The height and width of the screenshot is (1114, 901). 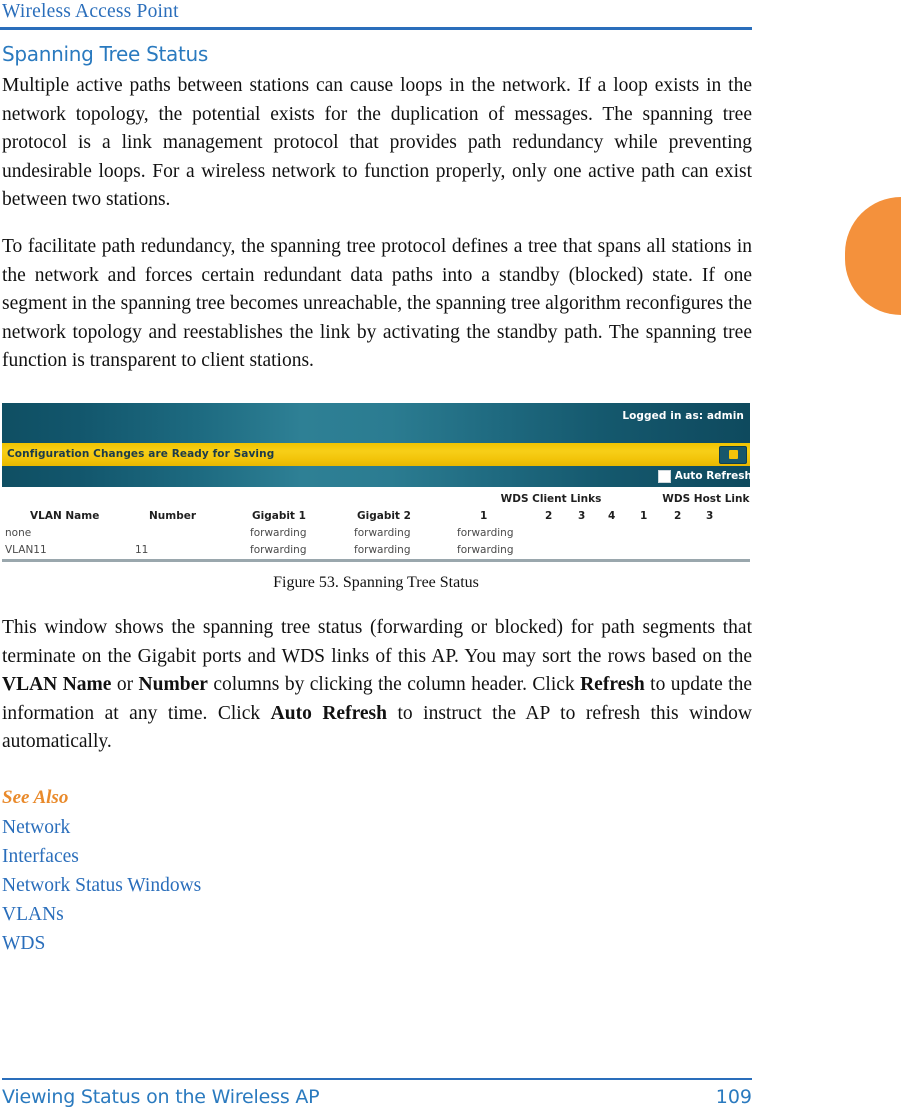 I want to click on see-also-link: Network Status Windows, so click(x=377, y=885).